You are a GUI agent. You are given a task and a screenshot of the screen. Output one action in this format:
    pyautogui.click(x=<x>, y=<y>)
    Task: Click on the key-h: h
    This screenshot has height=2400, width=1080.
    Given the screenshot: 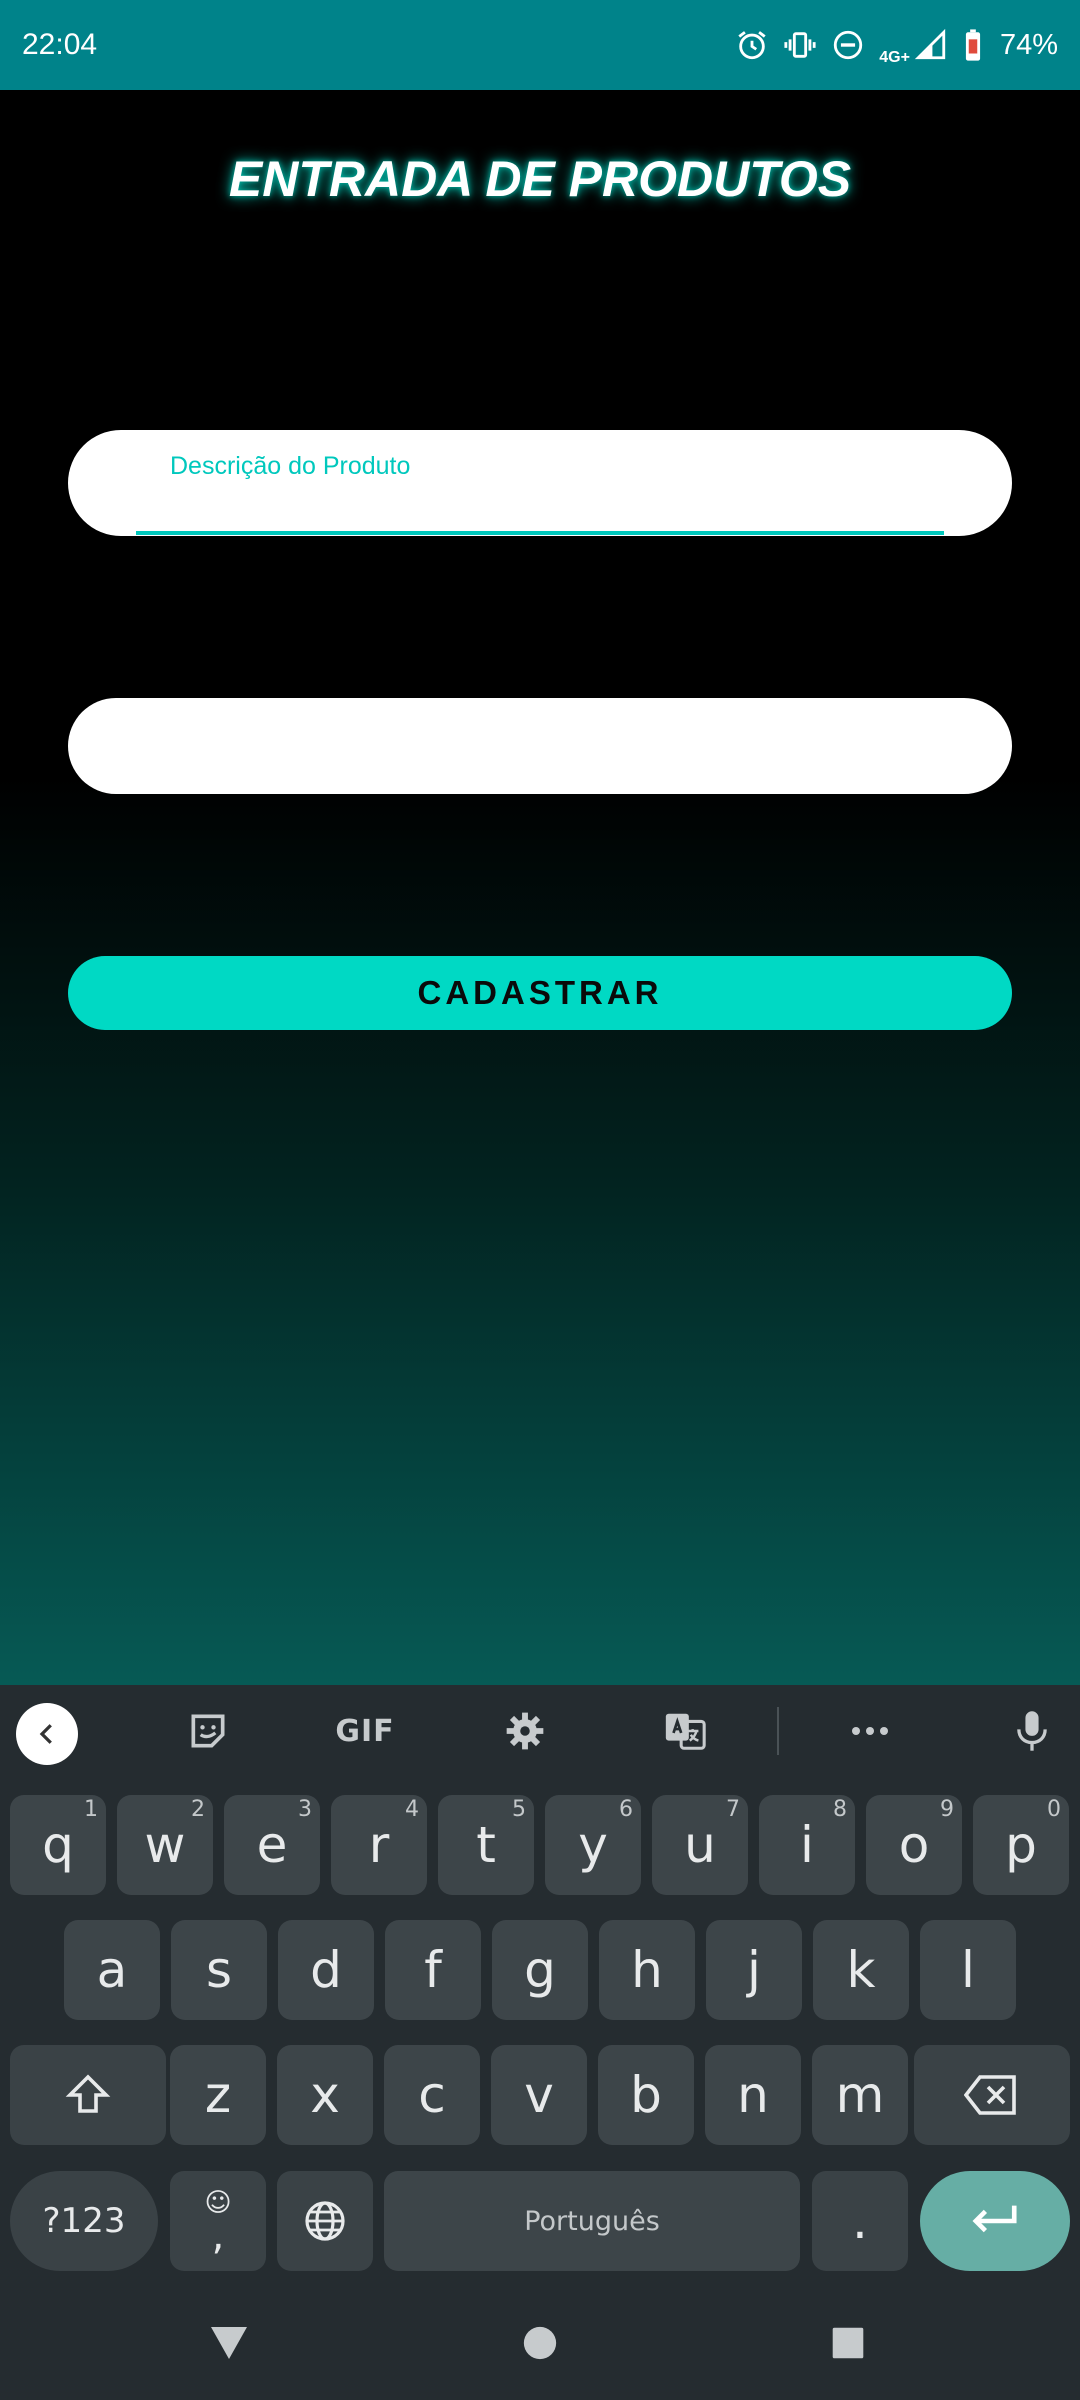 What is the action you would take?
    pyautogui.click(x=647, y=1970)
    